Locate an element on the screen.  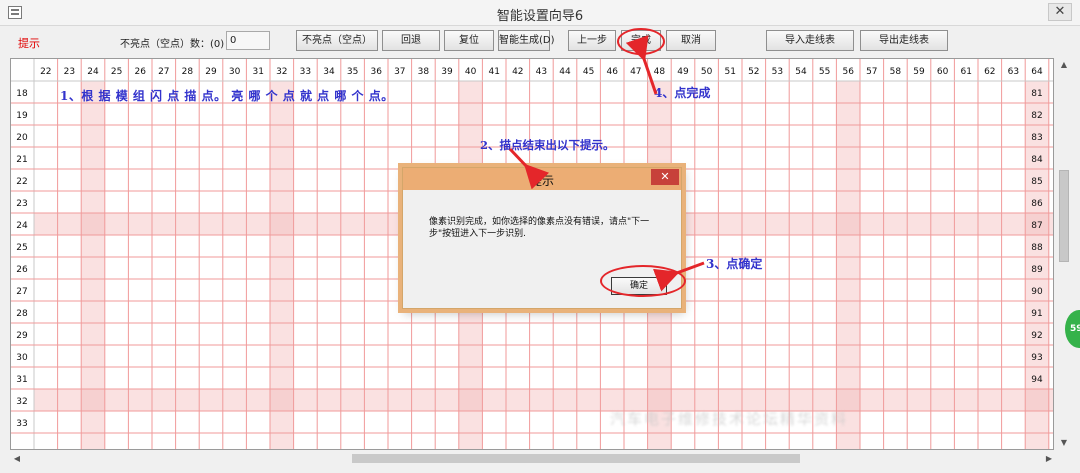
arrow-to-finish is located at coordinates (641, 65).